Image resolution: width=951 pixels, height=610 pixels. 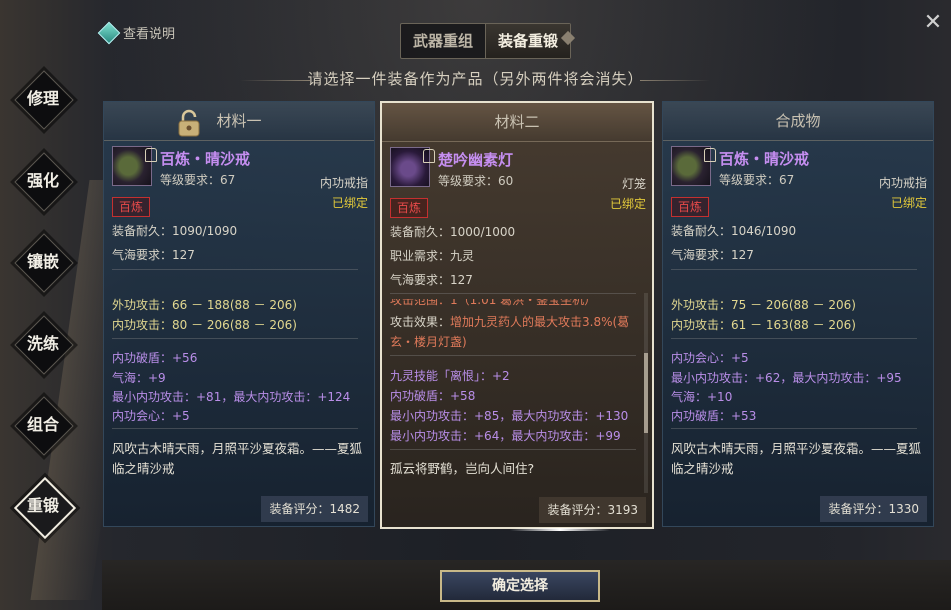 I want to click on attr-line: 最小内功攻击：+85，最大内功攻击：+130, so click(x=509, y=416).